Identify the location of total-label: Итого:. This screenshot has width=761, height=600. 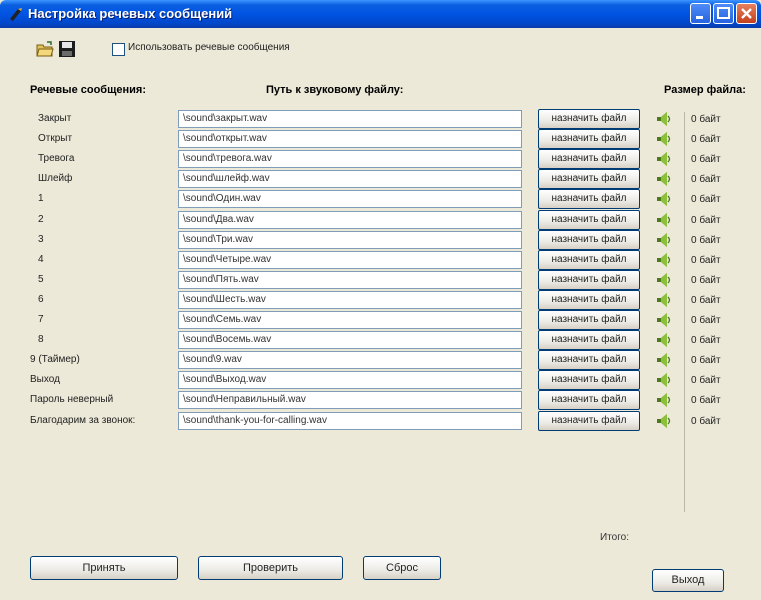
(614, 537).